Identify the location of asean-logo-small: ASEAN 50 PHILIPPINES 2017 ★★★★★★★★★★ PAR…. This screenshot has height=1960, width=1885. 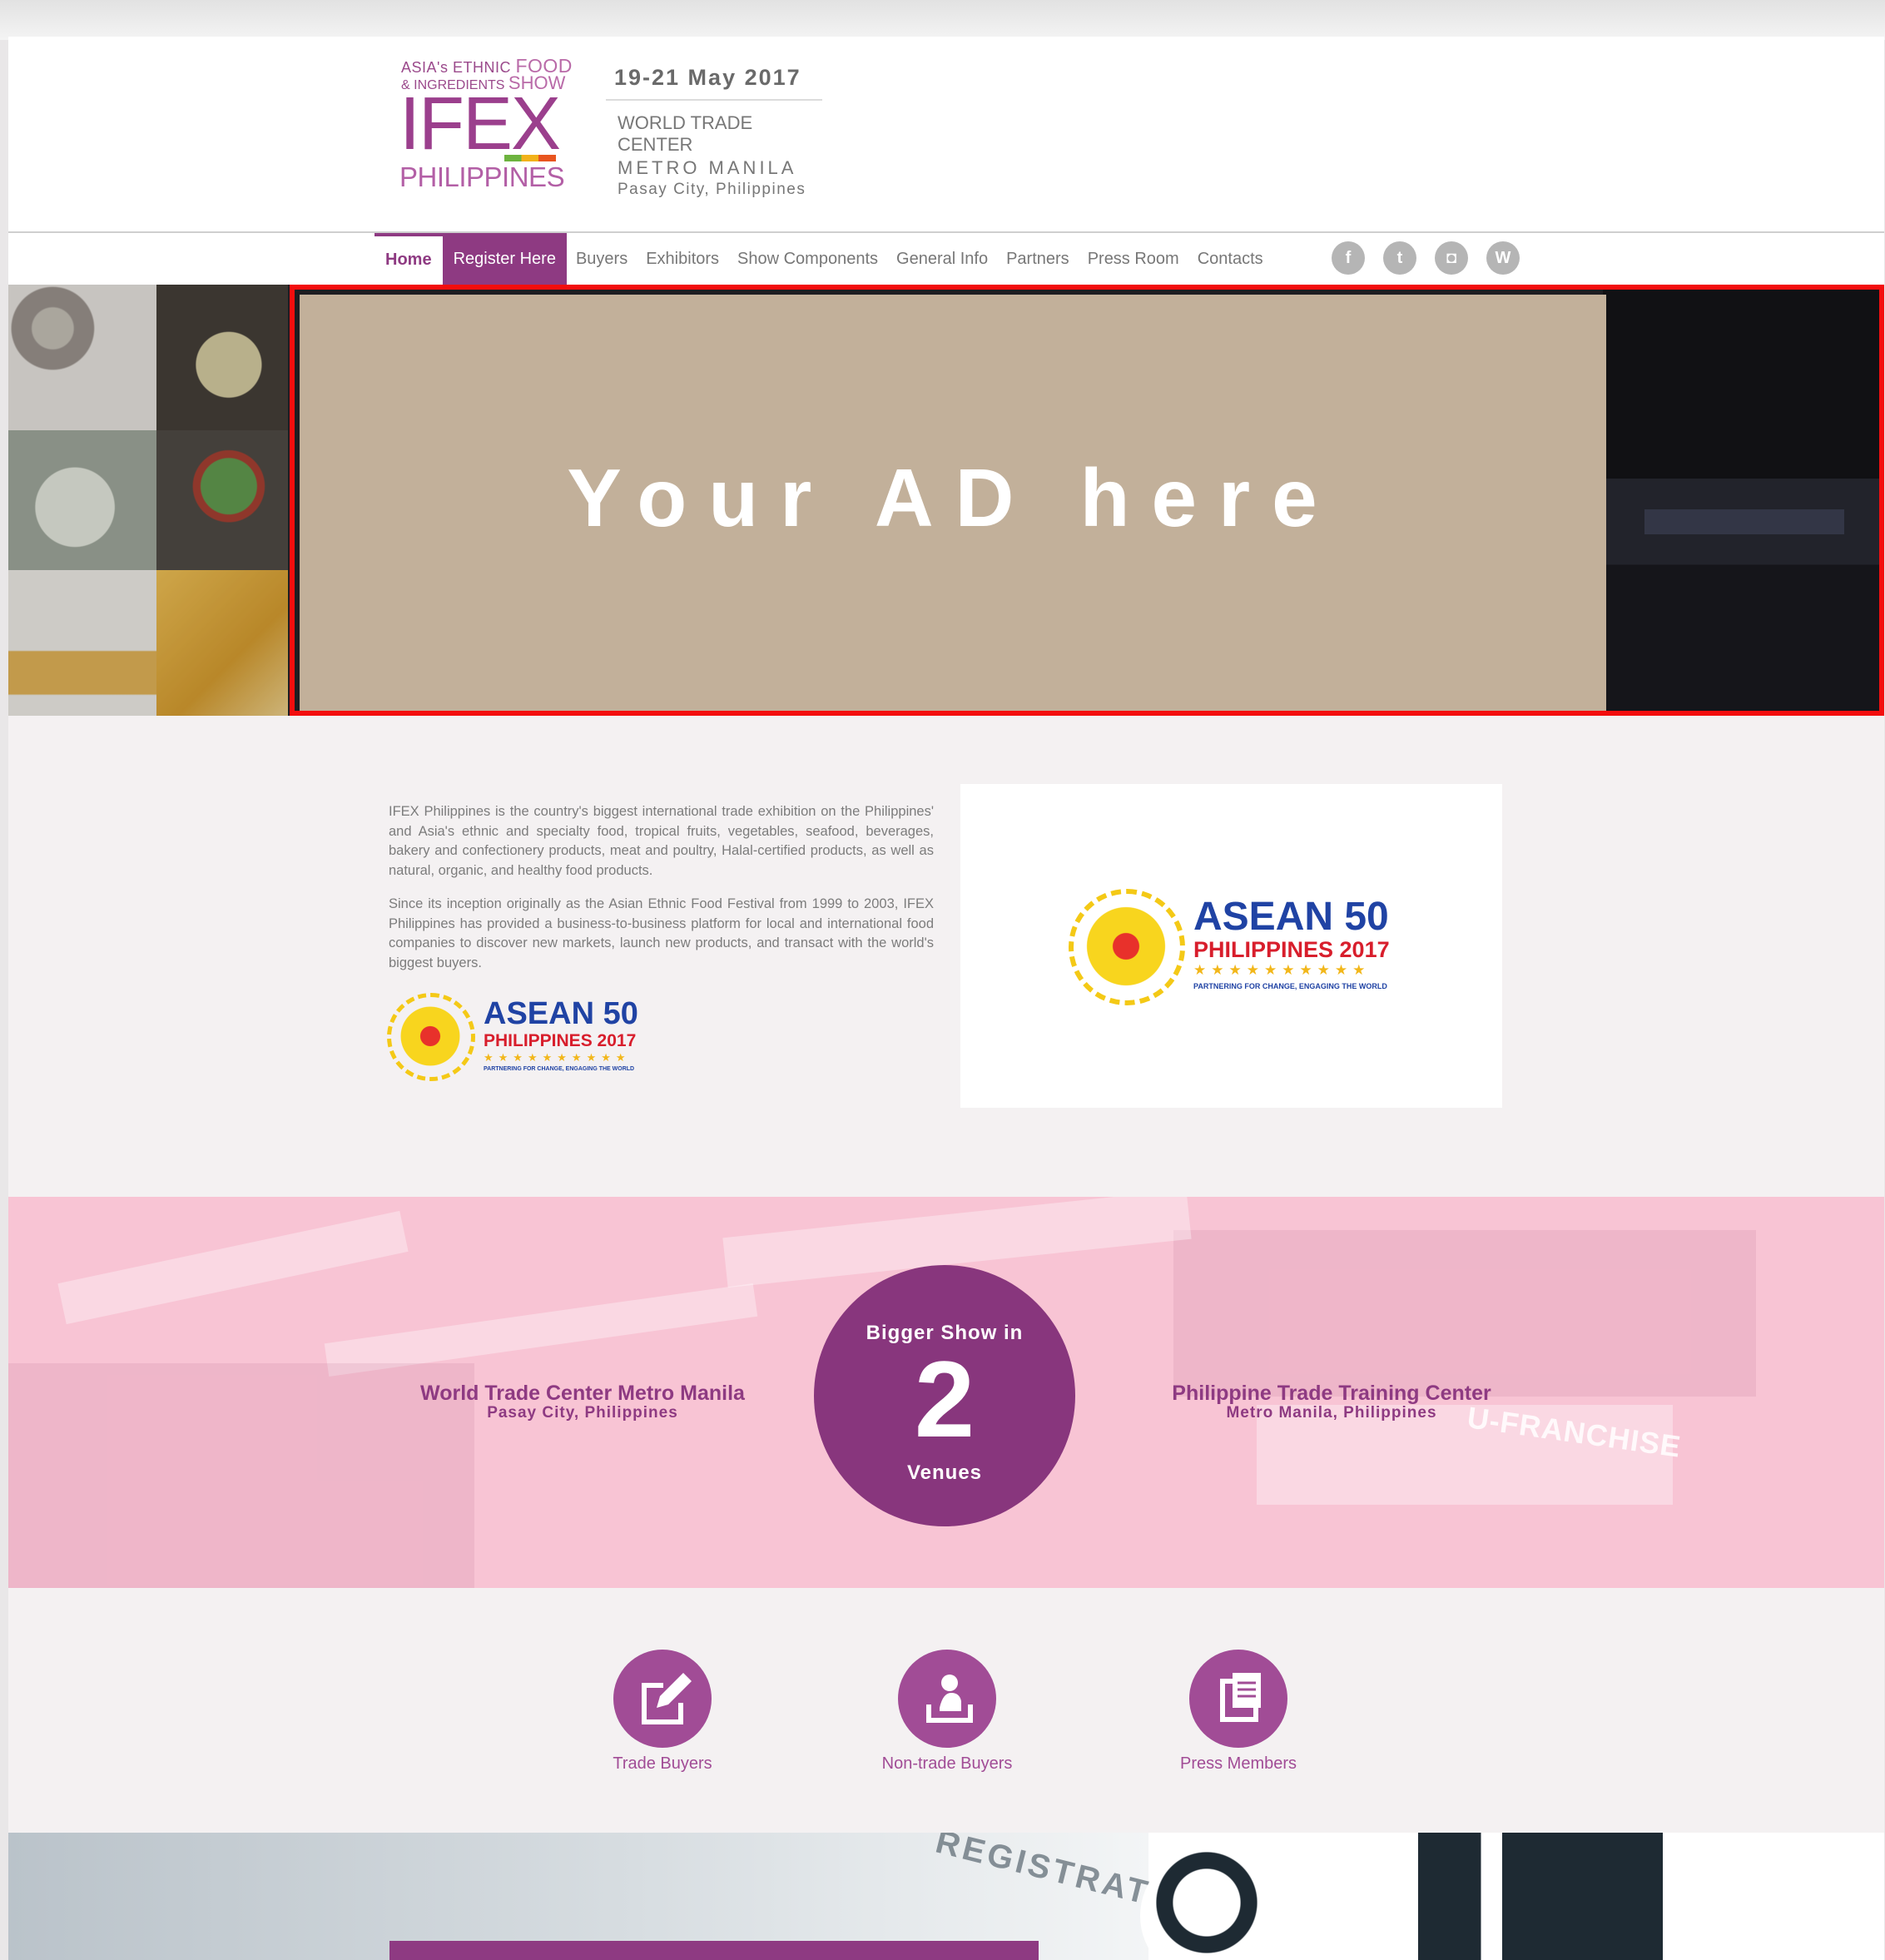
(520, 1039).